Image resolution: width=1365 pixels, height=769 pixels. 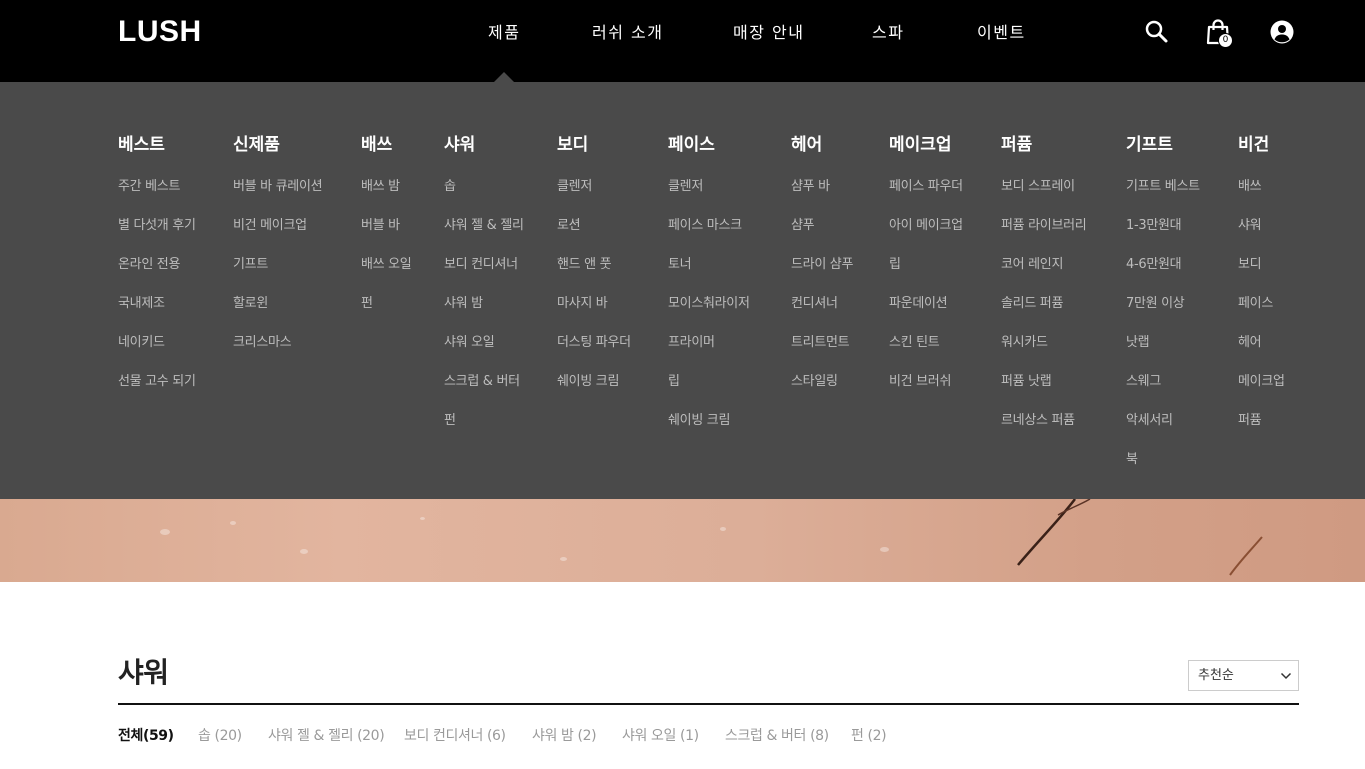 I want to click on mega-menu-item: 핸드 앤 풋, so click(x=584, y=265).